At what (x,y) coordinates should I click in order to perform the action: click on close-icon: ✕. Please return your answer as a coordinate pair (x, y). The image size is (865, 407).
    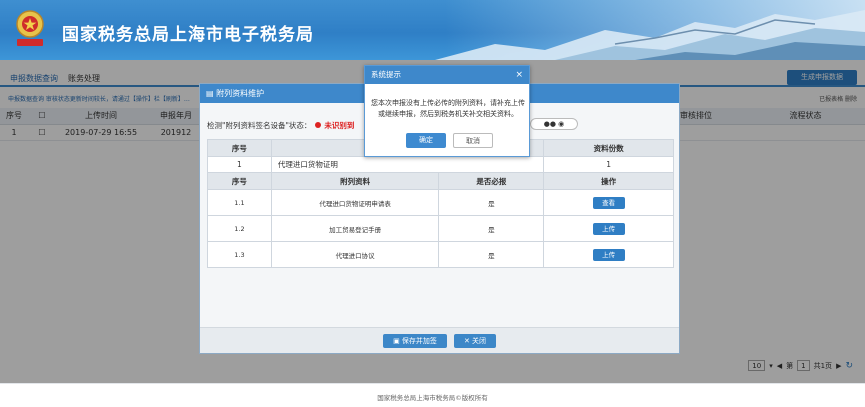
    Looking at the image, I should click on (468, 341).